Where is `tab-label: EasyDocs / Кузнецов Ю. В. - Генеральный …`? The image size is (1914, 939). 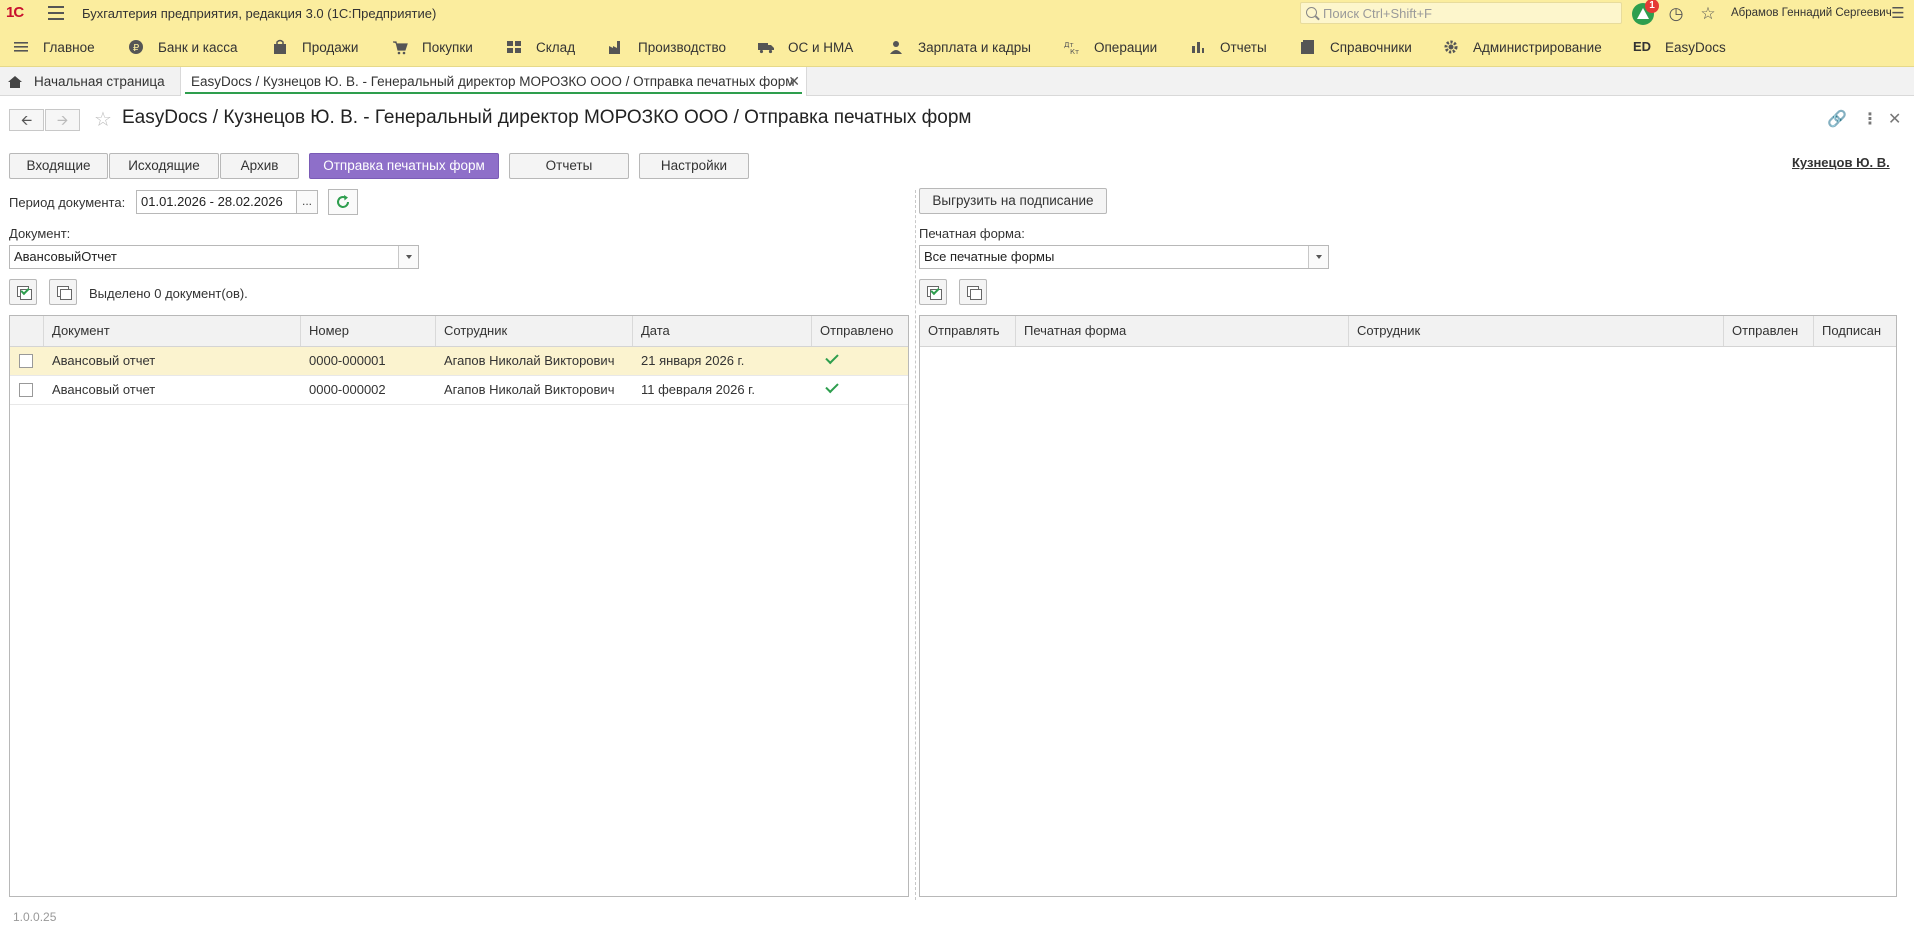 tab-label: EasyDocs / Кузнецов Ю. В. - Генеральный … is located at coordinates (493, 81).